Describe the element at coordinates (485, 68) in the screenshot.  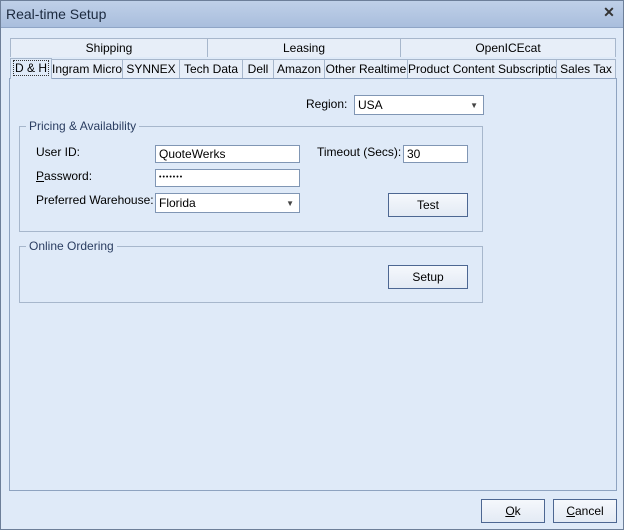
I see `tab-product-content-subscription: Product Content Subscription` at that location.